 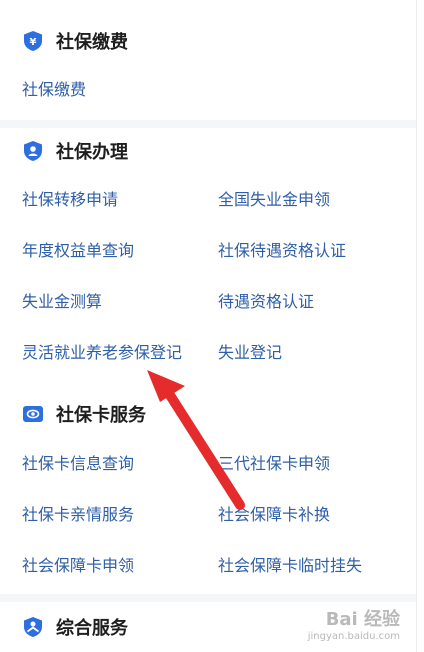 What do you see at coordinates (274, 200) in the screenshot?
I see `service-link-unemployment-claim: 全国失业金申领` at bounding box center [274, 200].